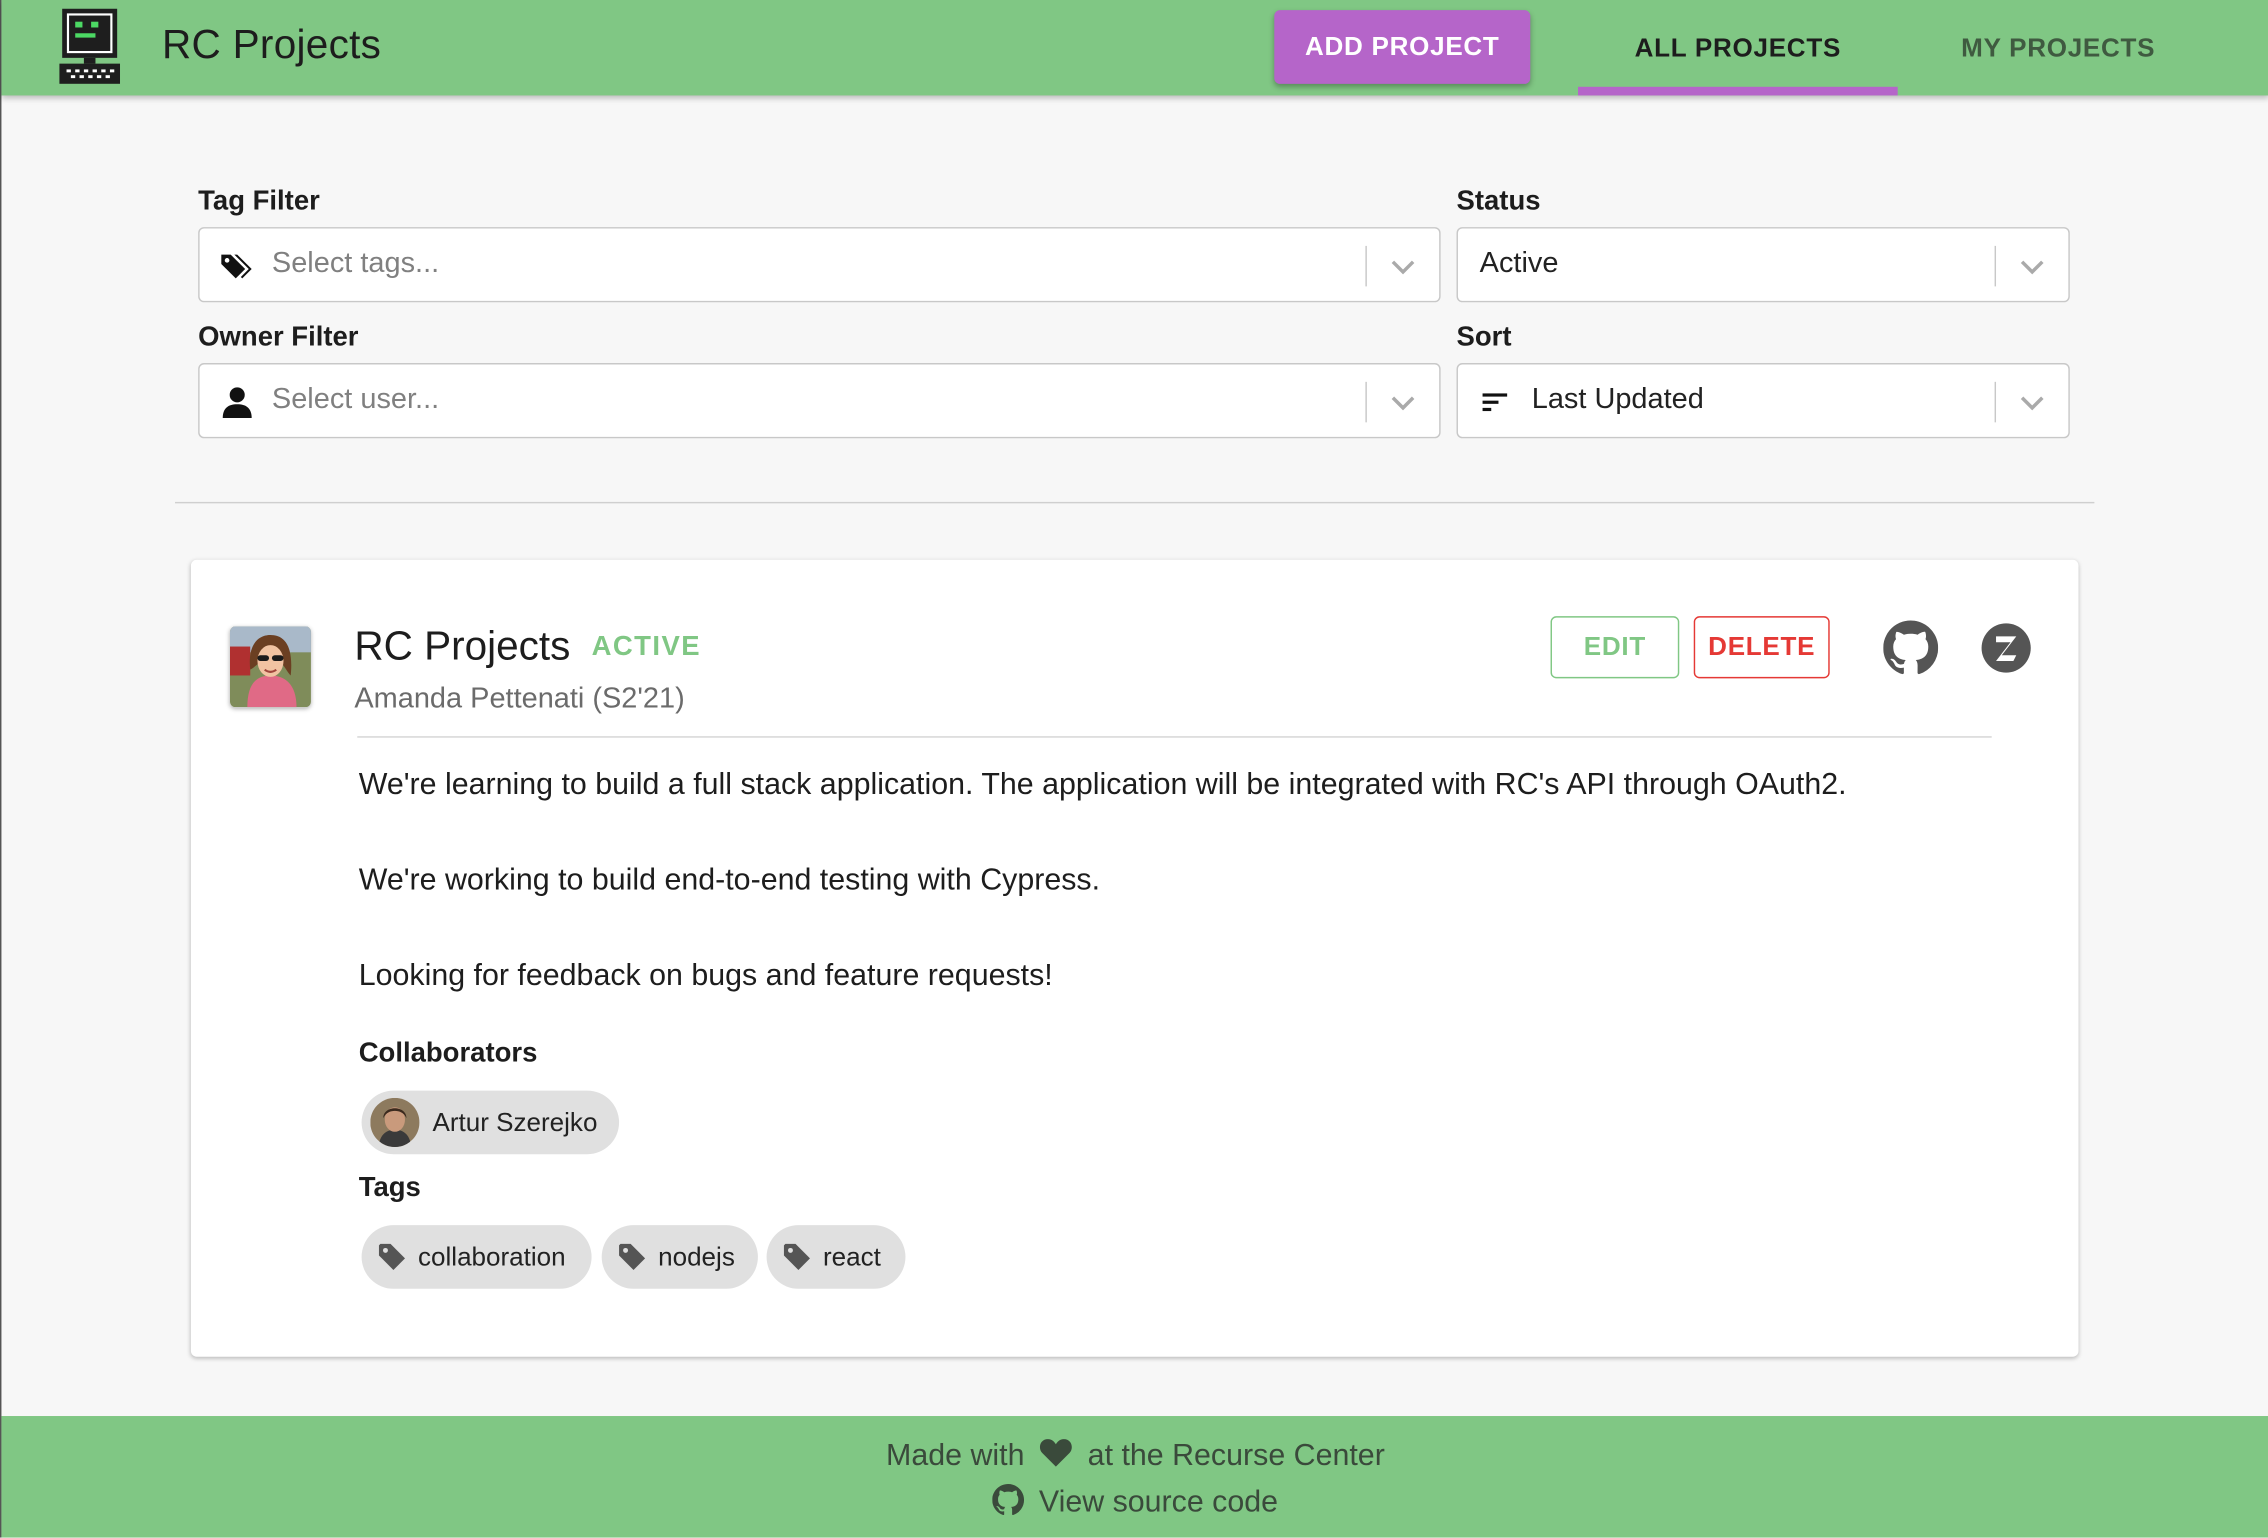 The width and height of the screenshot is (2268, 1538). What do you see at coordinates (1174, 737) in the screenshot?
I see `card-divider` at bounding box center [1174, 737].